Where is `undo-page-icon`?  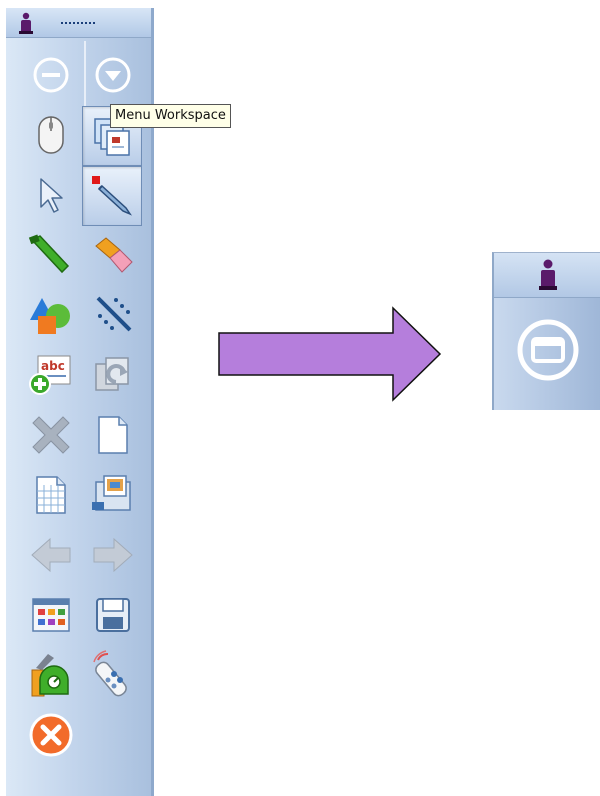
undo-page-icon is located at coordinates (112, 374).